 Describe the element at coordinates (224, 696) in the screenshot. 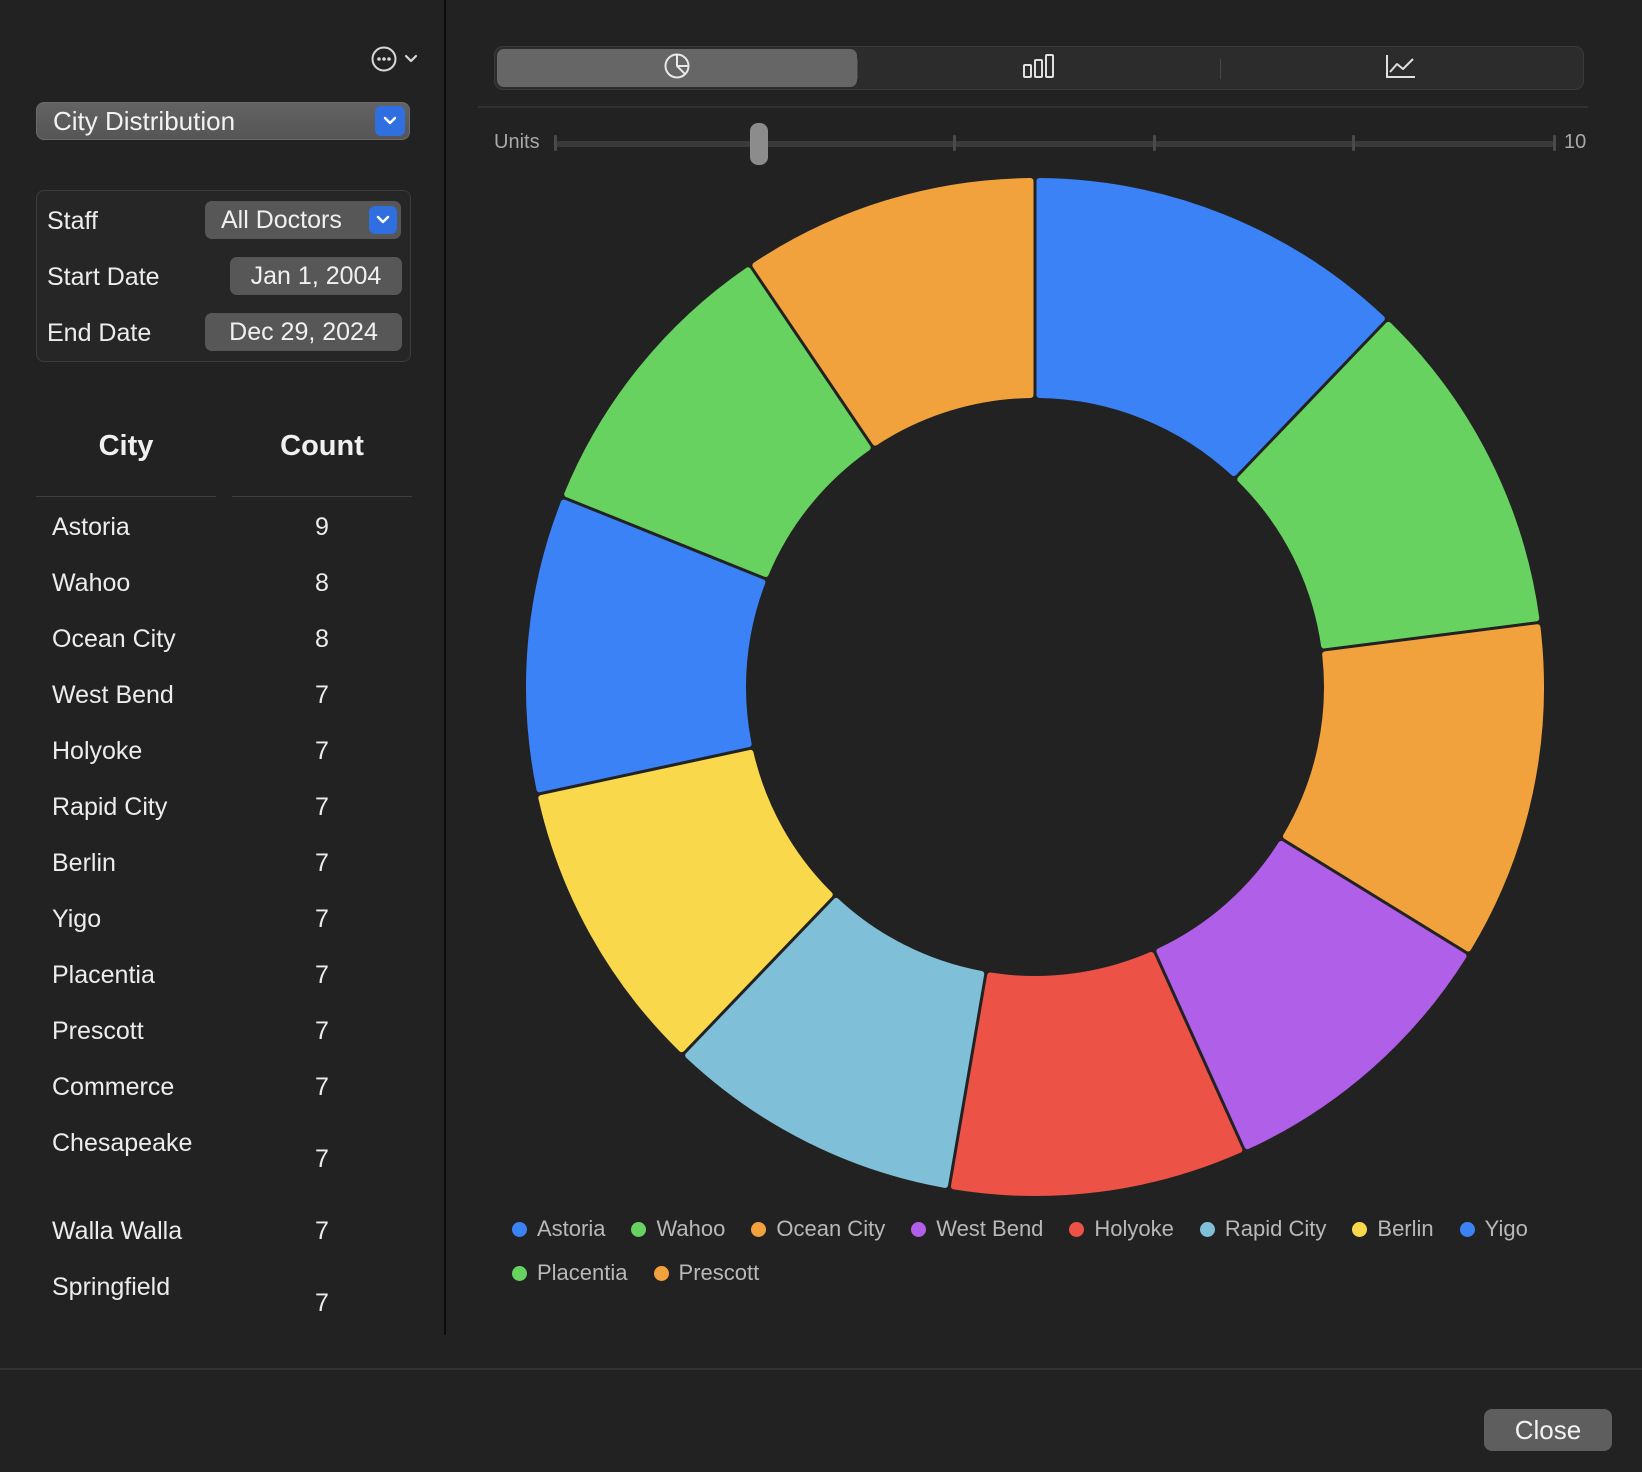

I see `table-row: West Bend 7` at that location.